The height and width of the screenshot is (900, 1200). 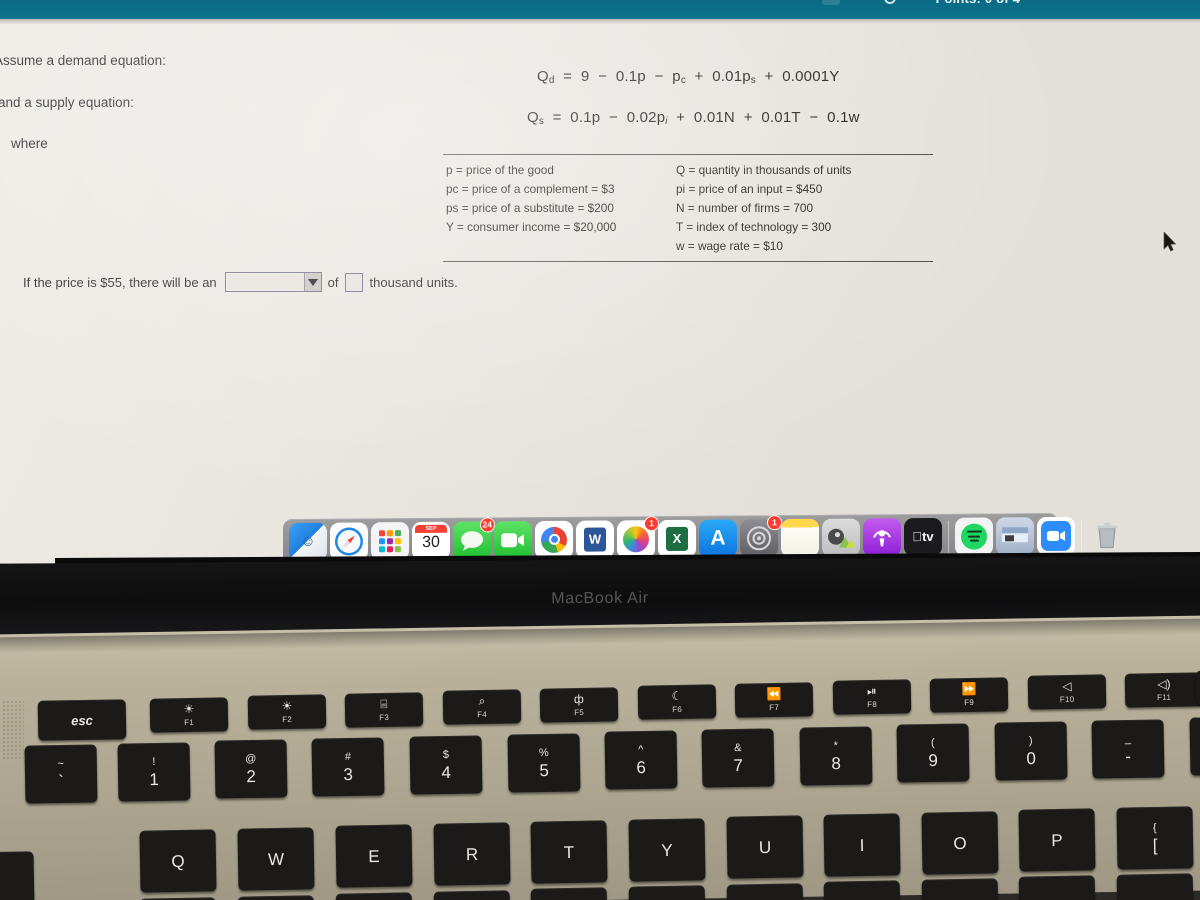 What do you see at coordinates (890, 2) in the screenshot?
I see `circle-icon` at bounding box center [890, 2].